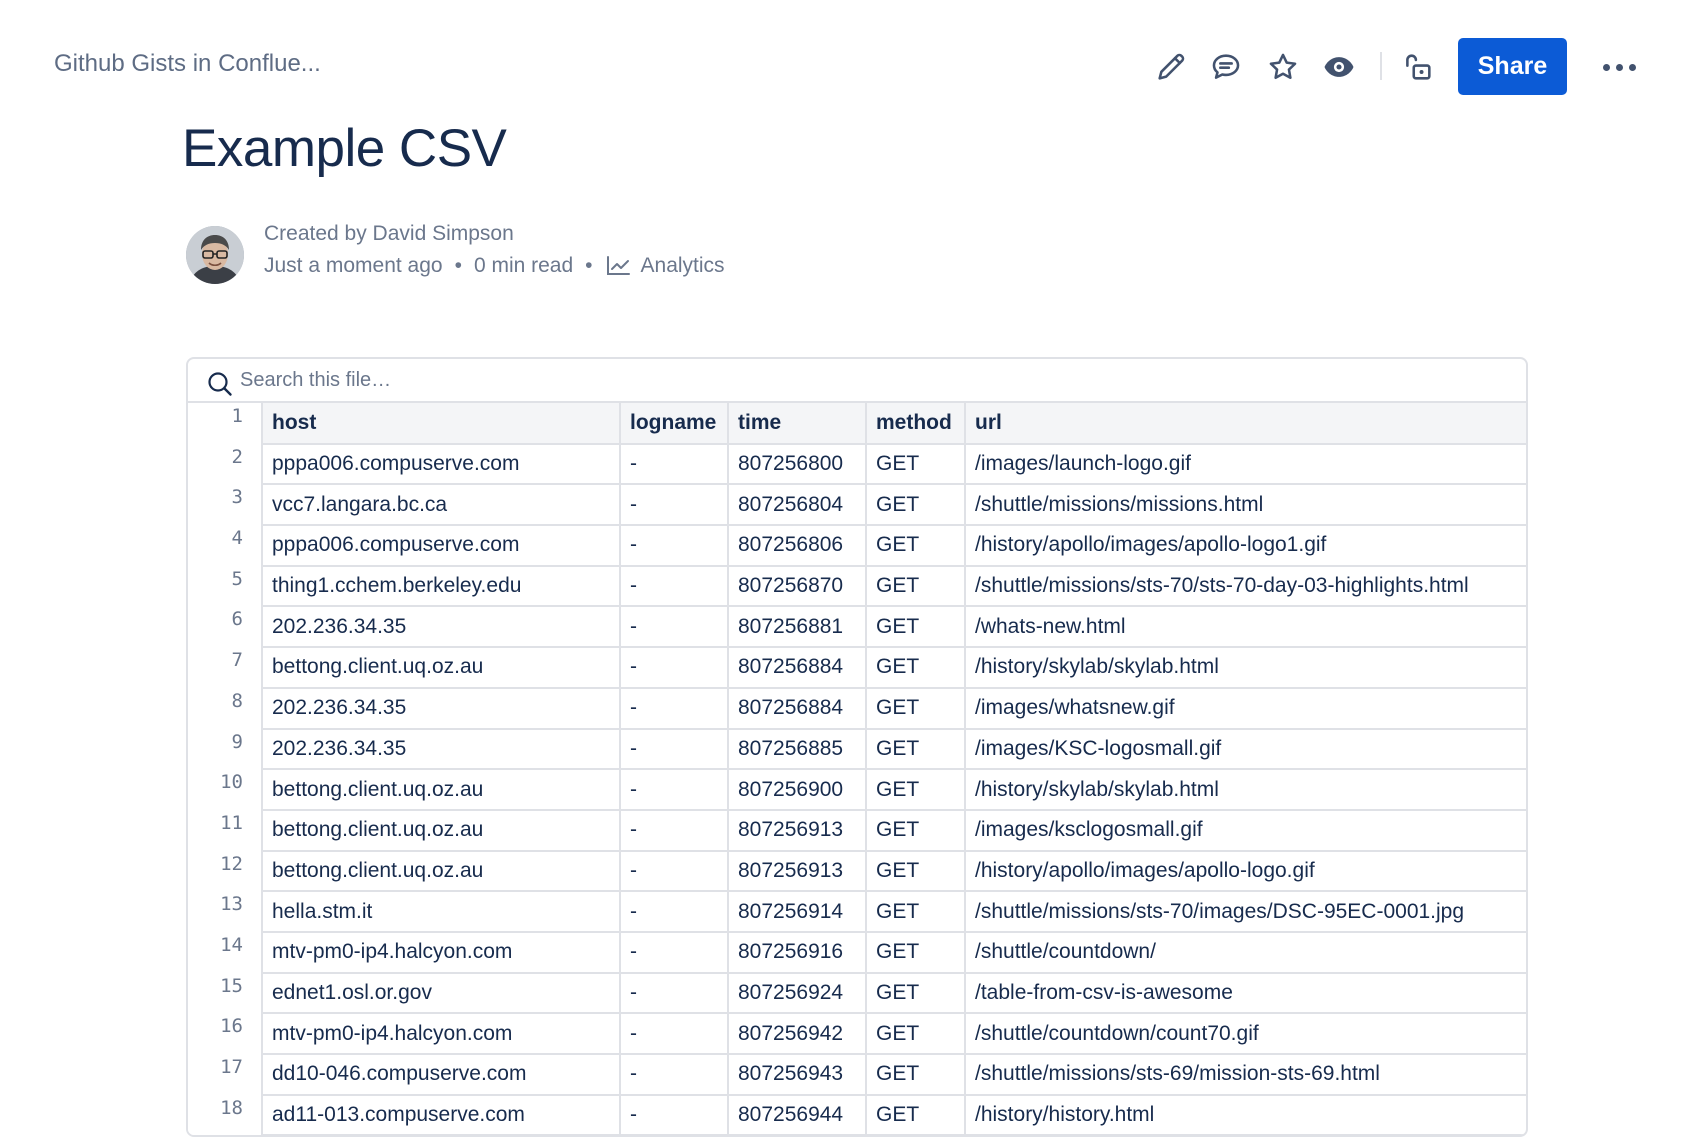 The width and height of the screenshot is (1689, 1137). I want to click on table-cell: /images/launch-logo.gif, so click(1245, 464).